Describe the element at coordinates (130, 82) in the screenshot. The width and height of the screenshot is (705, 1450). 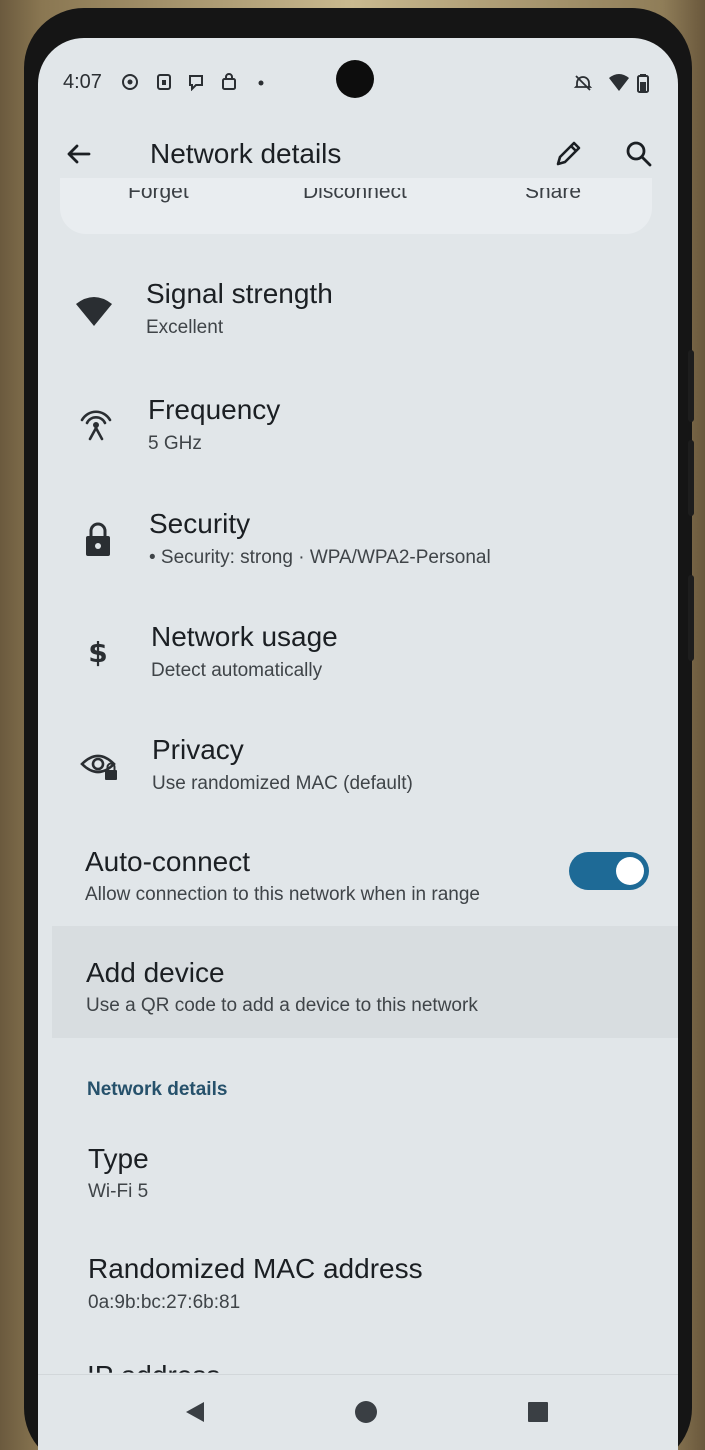
I see `circle-notification-icon` at that location.